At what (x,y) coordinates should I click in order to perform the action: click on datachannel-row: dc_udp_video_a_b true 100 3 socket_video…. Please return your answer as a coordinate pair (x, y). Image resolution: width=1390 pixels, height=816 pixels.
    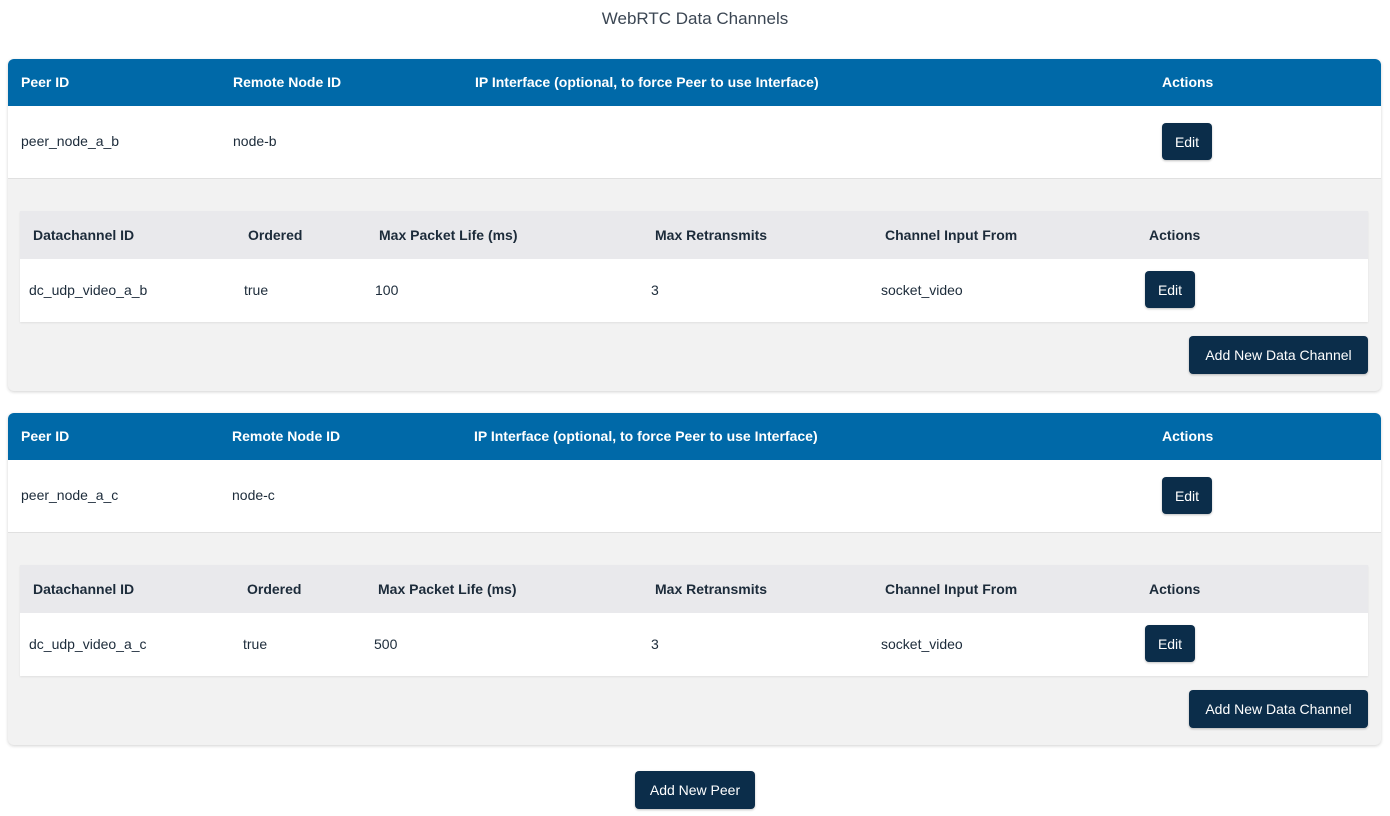
    Looking at the image, I should click on (694, 290).